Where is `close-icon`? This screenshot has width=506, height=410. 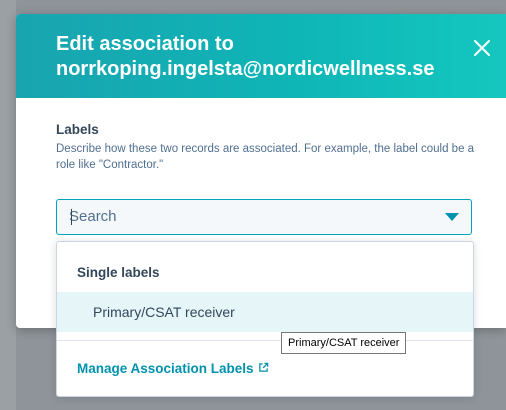
close-icon is located at coordinates (482, 48).